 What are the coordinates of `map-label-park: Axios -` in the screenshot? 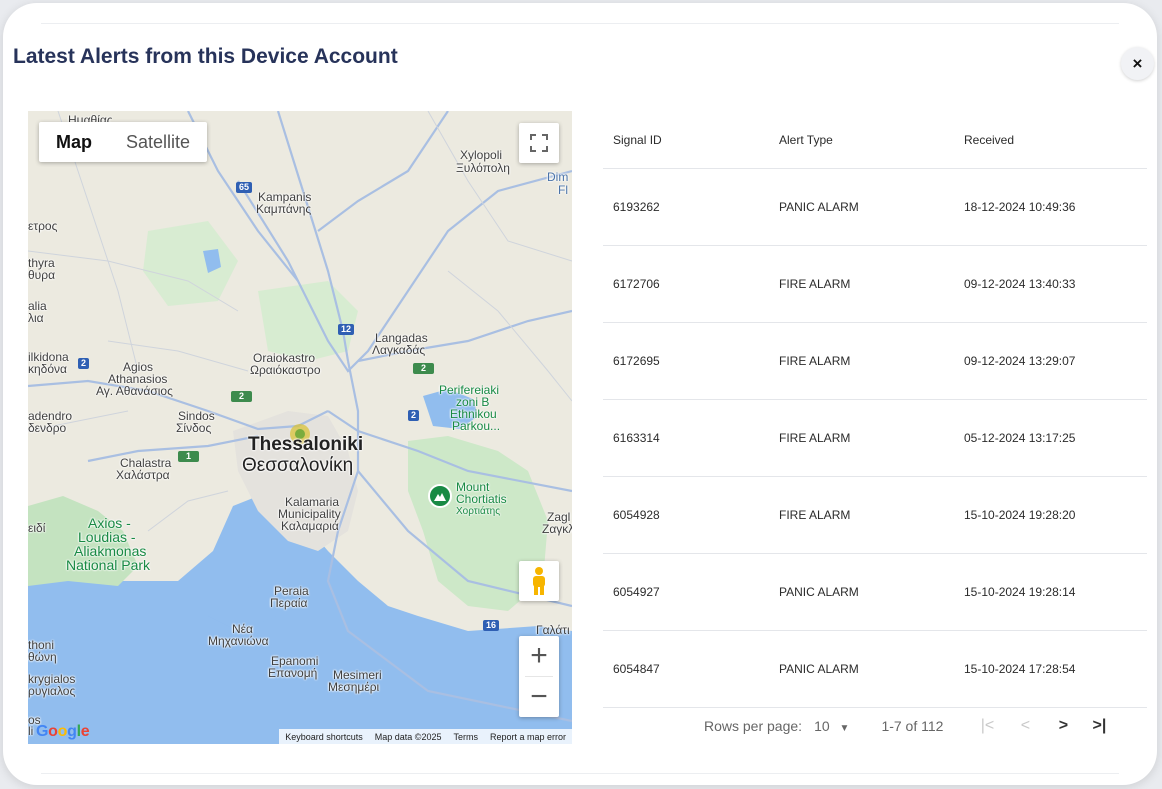 It's located at (109, 523).